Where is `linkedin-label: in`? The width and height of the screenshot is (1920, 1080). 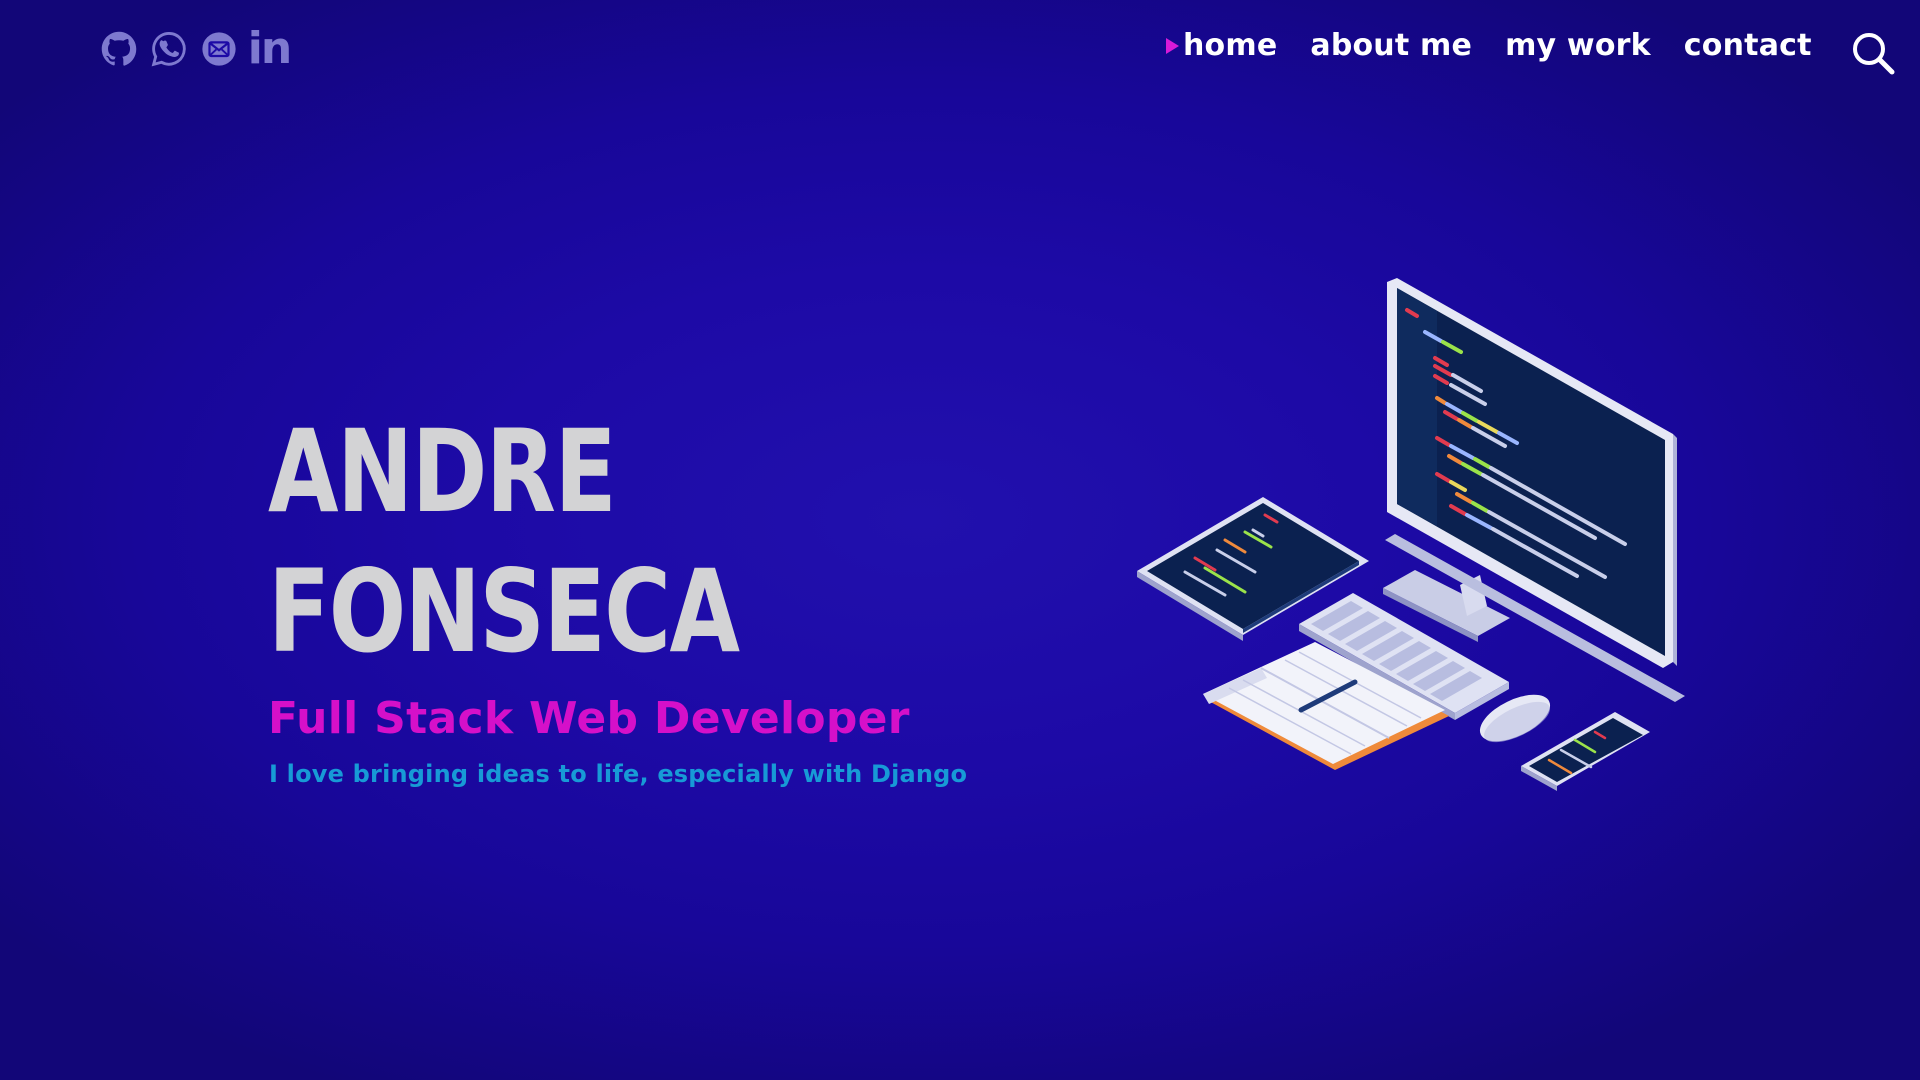 linkedin-label: in is located at coordinates (269, 48).